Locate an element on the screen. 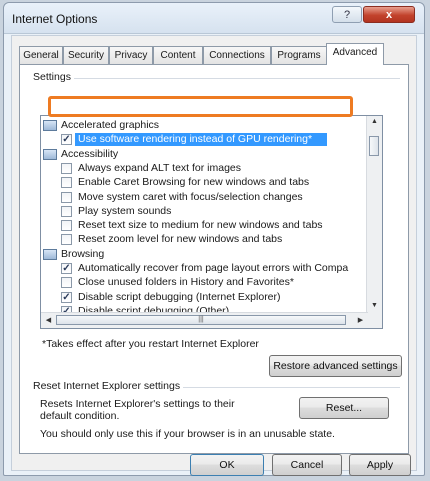 The width and height of the screenshot is (430, 481). tab-general: General is located at coordinates (41, 55).